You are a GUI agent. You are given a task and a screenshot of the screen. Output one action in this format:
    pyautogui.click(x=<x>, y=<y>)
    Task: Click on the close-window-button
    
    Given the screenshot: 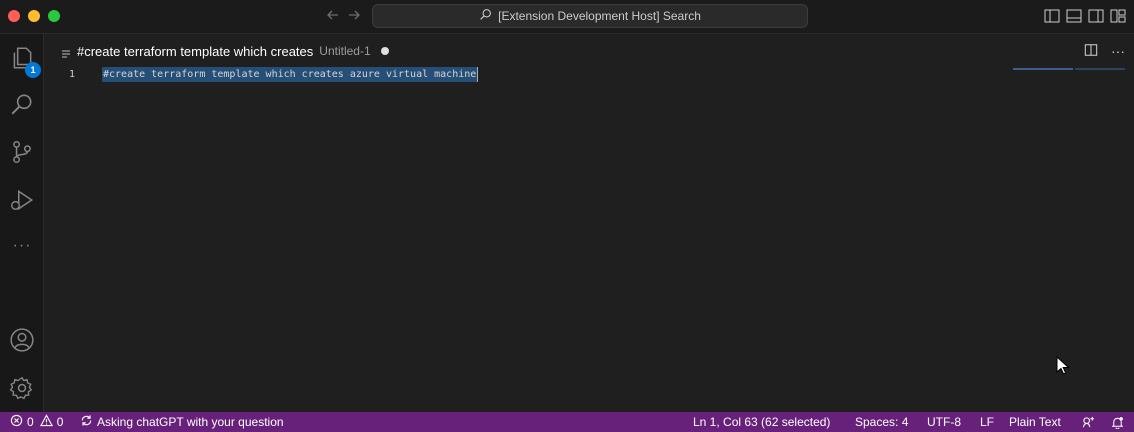 What is the action you would take?
    pyautogui.click(x=14, y=16)
    